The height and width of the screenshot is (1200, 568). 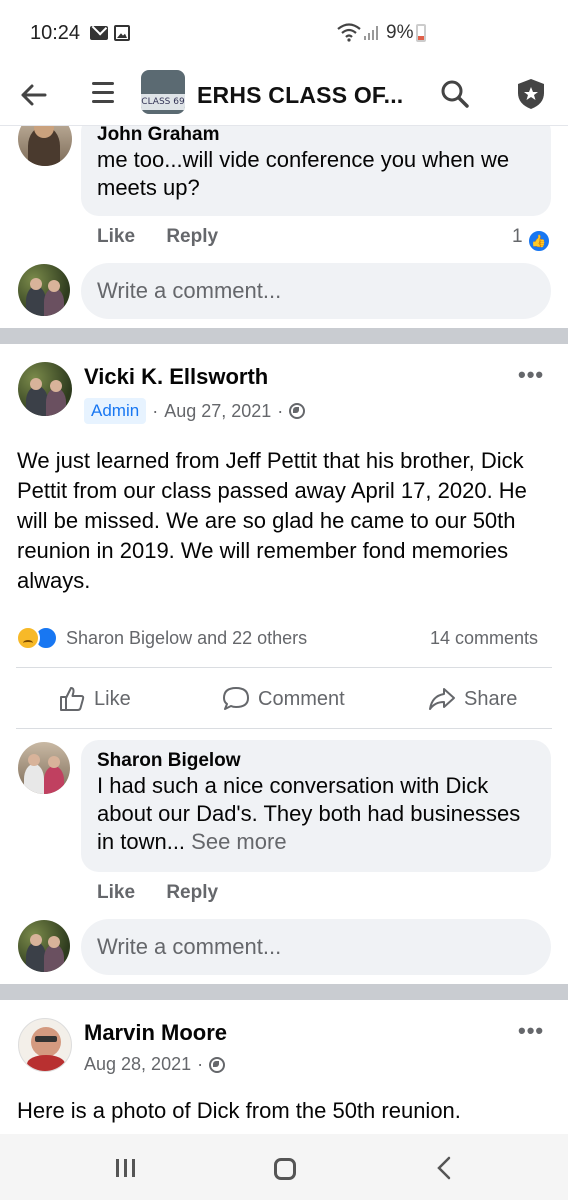 What do you see at coordinates (316, 761) in the screenshot?
I see `comment-author: Sharon Bigelow` at bounding box center [316, 761].